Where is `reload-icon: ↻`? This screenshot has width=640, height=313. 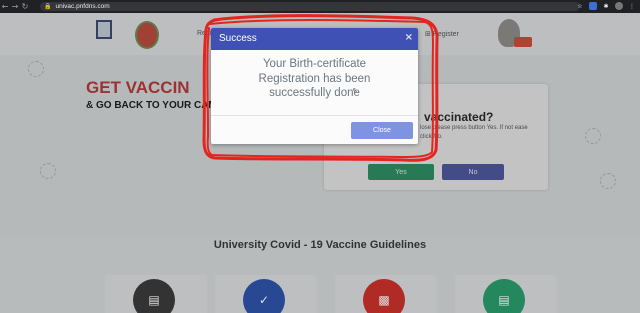
reload-icon: ↻ is located at coordinates (25, 6).